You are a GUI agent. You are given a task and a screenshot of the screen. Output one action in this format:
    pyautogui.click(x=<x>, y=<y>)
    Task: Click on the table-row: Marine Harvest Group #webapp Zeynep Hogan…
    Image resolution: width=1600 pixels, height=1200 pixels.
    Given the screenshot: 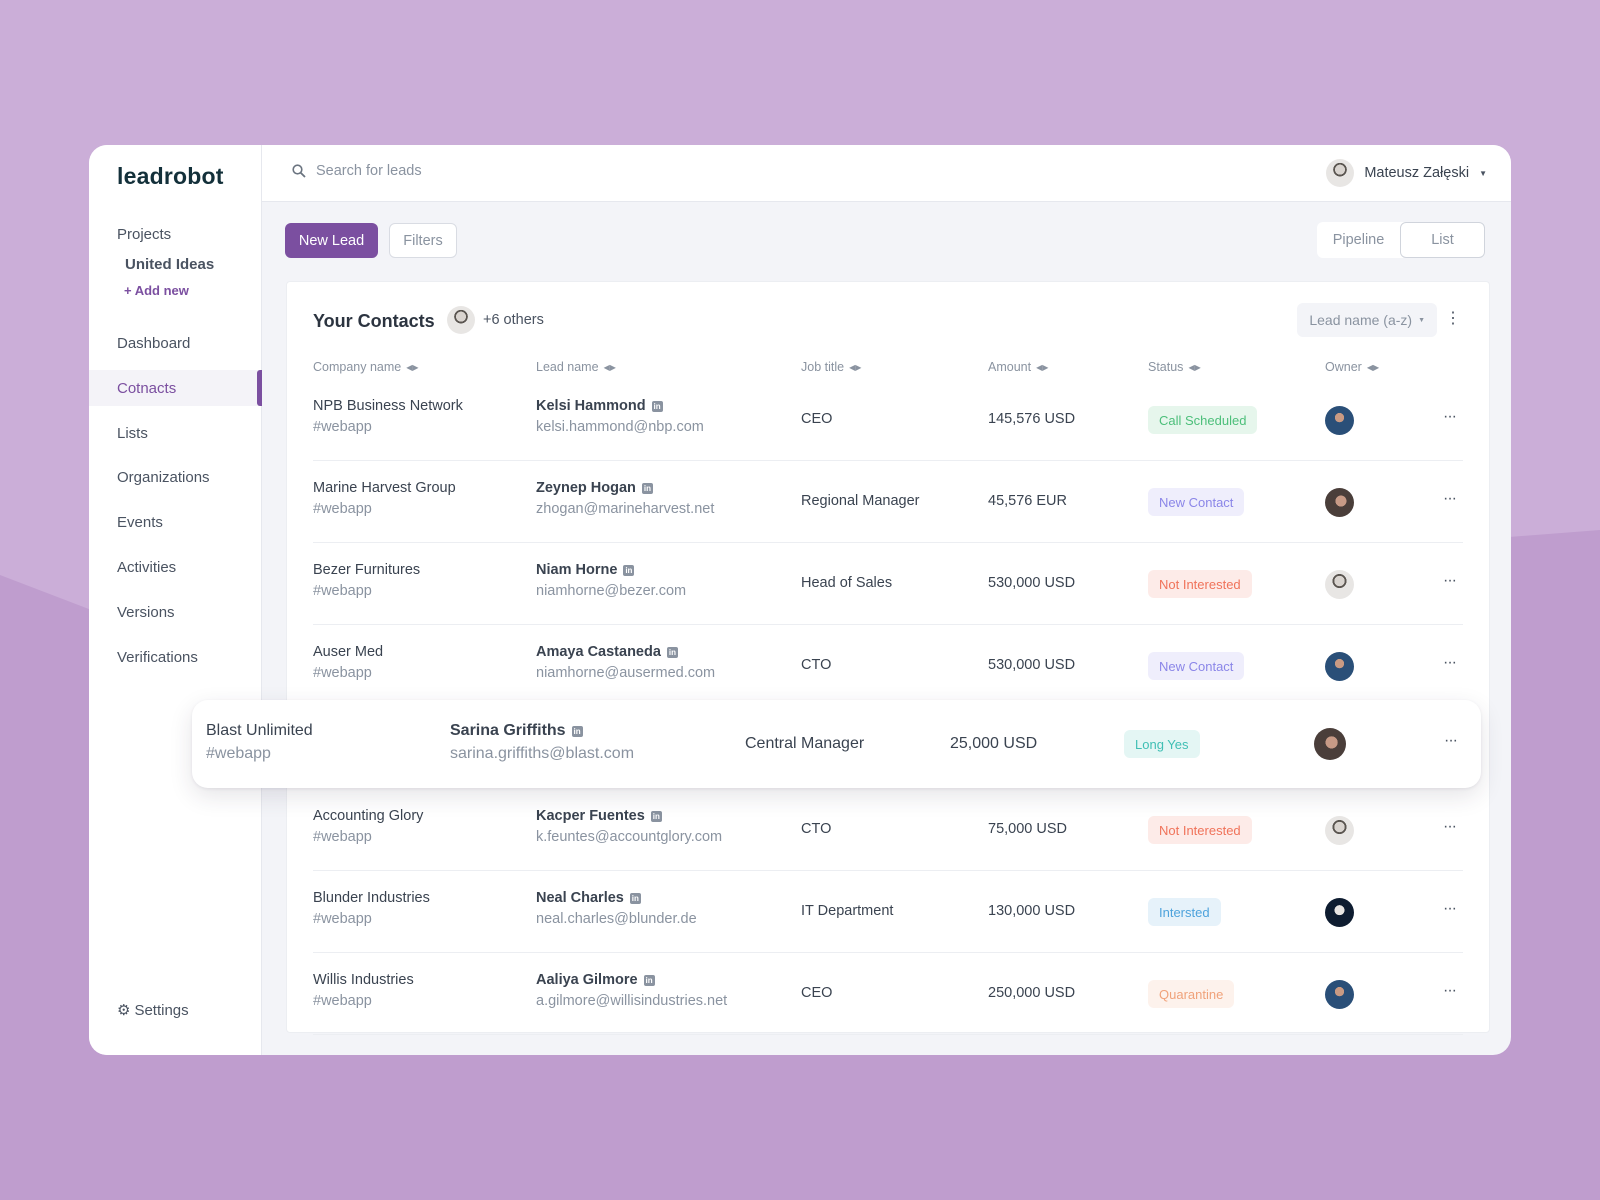 What is the action you would take?
    pyautogui.click(x=888, y=502)
    